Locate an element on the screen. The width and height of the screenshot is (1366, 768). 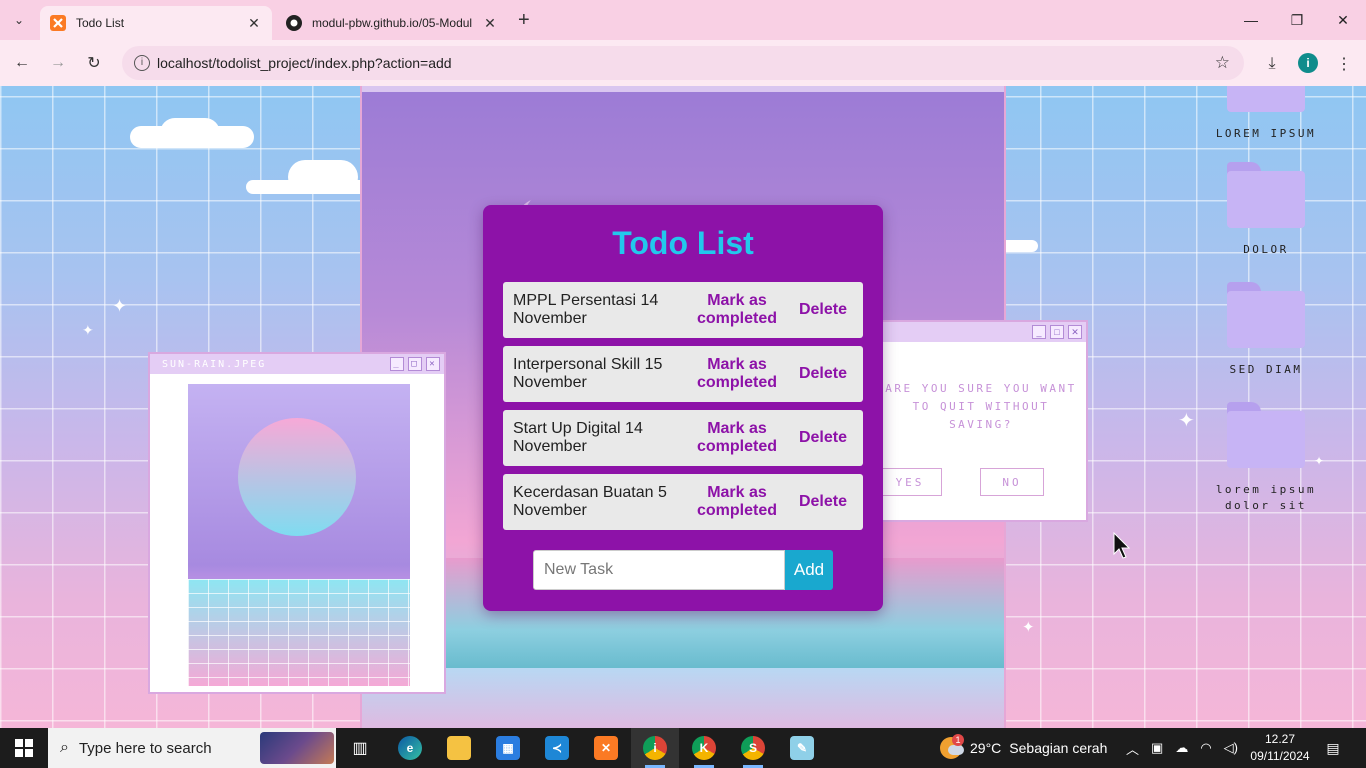
tab-modul-pbw: modul-pbw.github.io/05-Modul ✕ is located at coordinates (392, 23).